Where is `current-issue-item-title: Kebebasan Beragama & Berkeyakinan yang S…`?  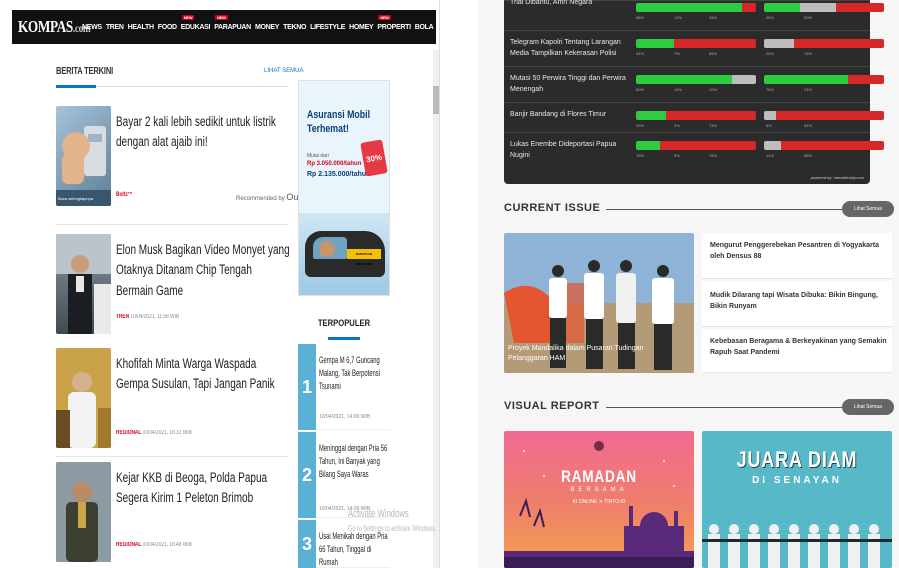 current-issue-item-title: Kebebasan Beragama & Berkeyakinan yang S… is located at coordinates (801, 348).